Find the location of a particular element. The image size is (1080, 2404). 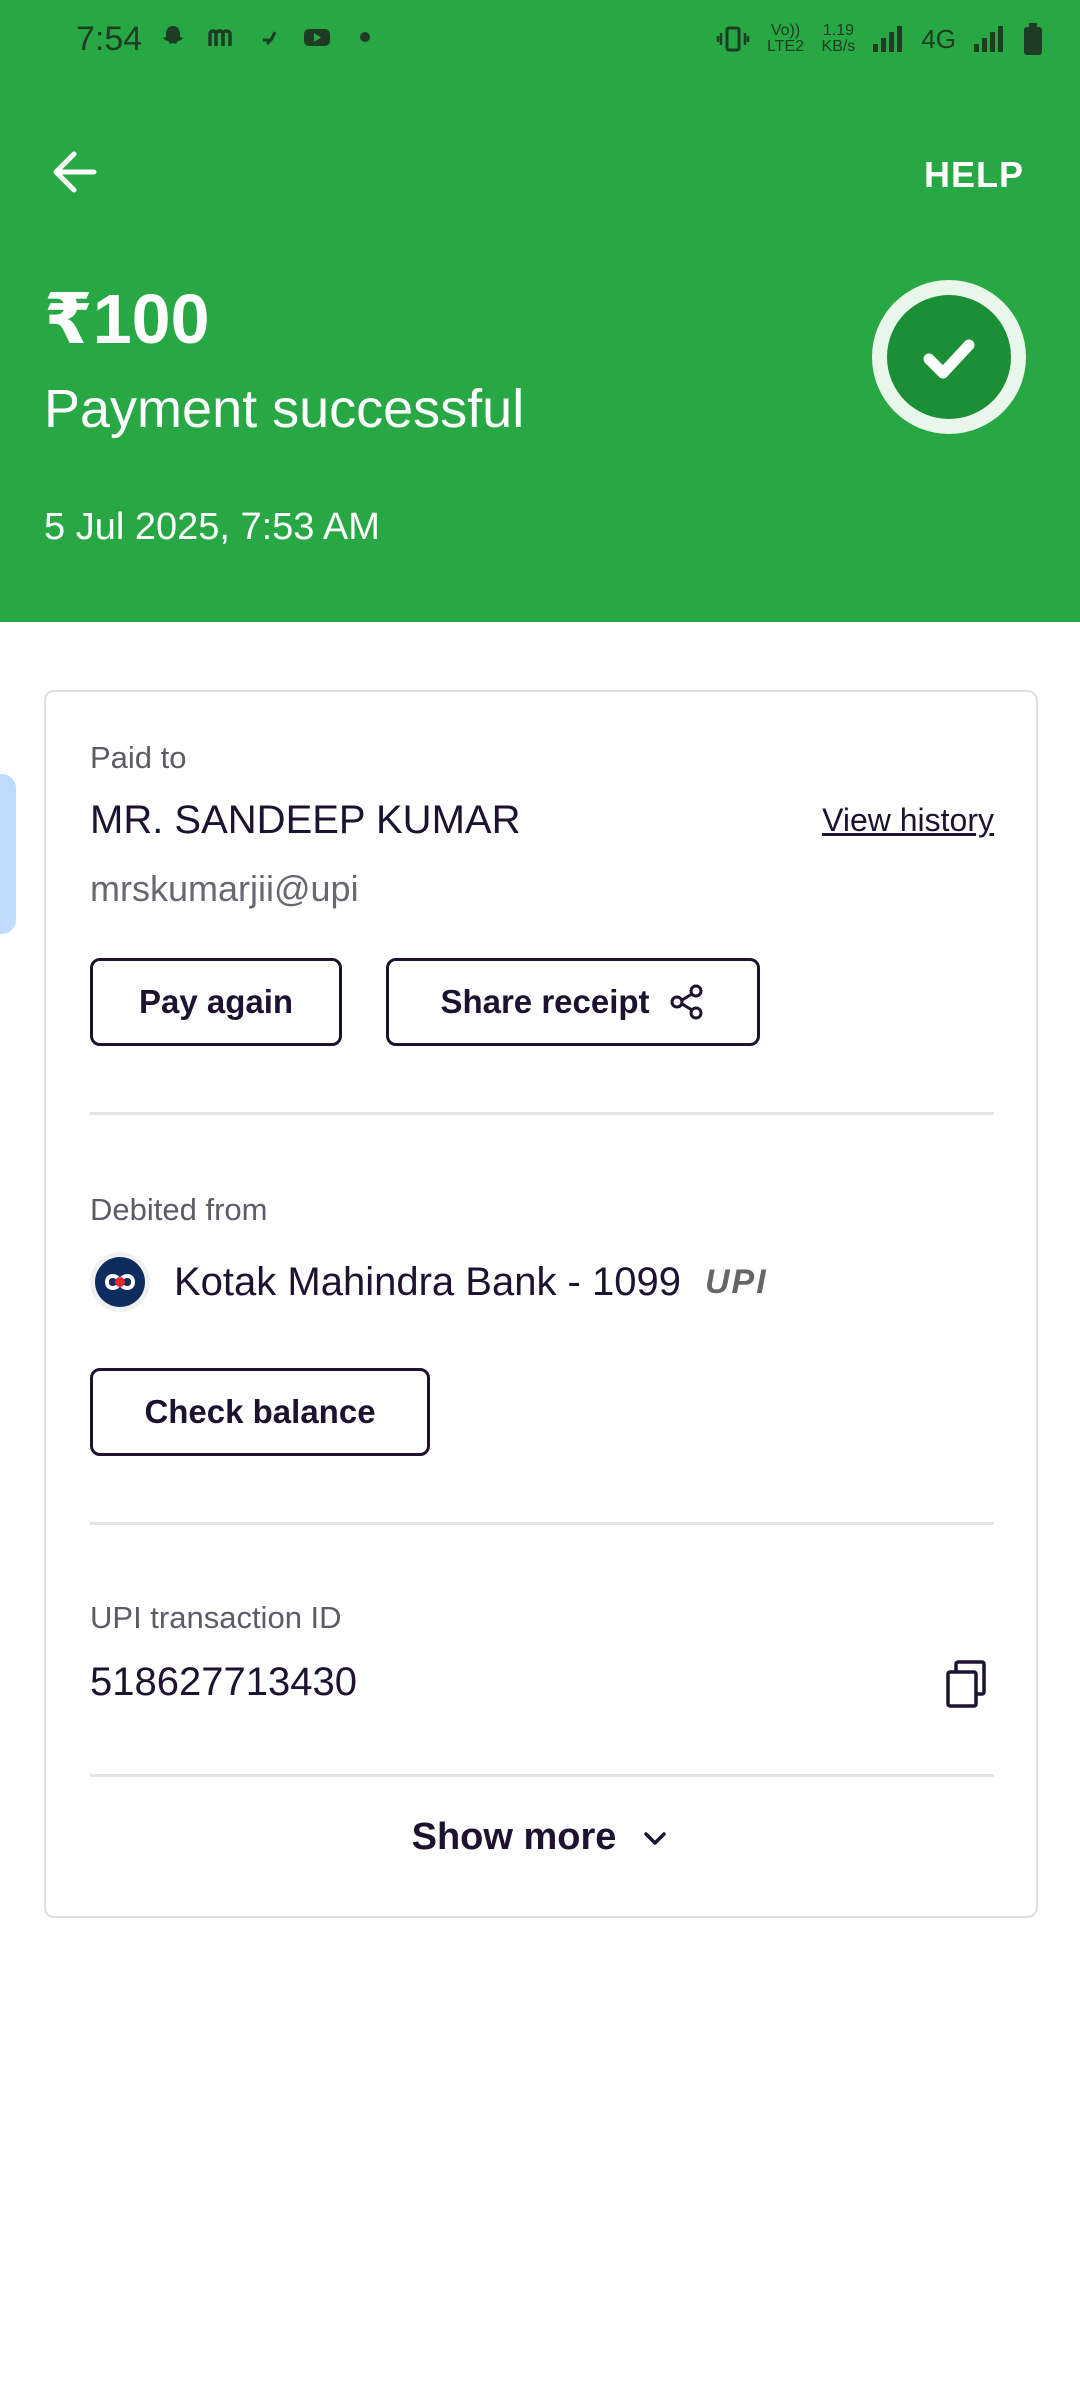

upi-transaction-id: 518627713430 is located at coordinates (223, 1682).